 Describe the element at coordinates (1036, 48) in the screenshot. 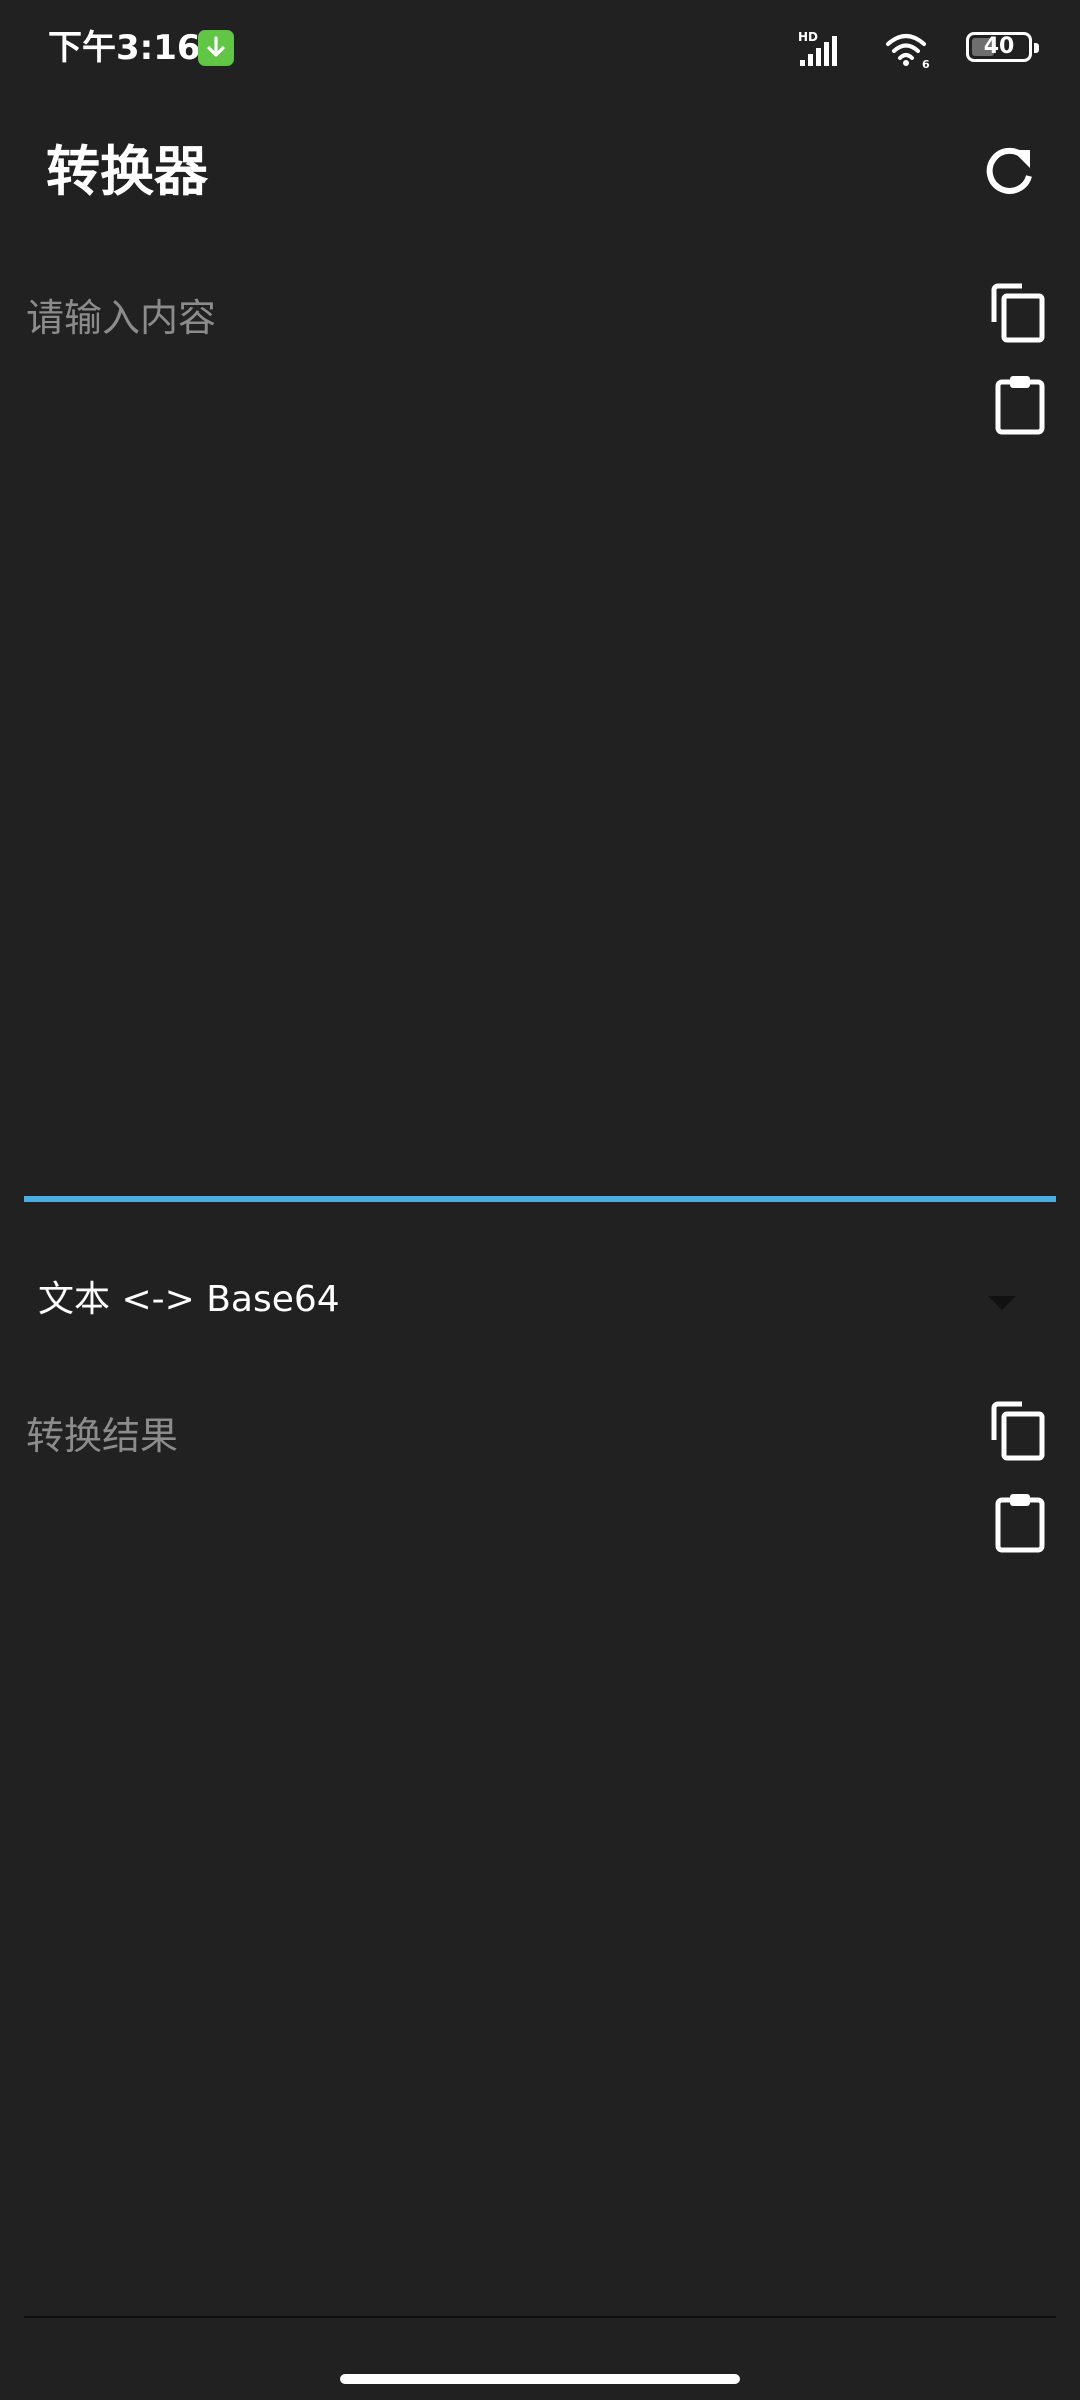

I see `battery-tip` at that location.